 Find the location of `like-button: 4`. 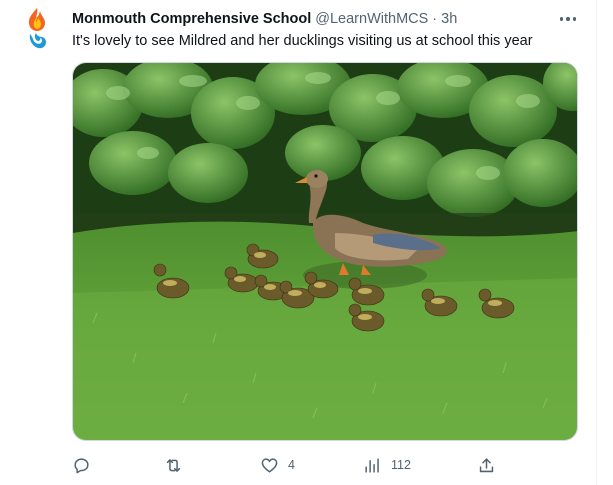

like-button: 4 is located at coordinates (277, 465).